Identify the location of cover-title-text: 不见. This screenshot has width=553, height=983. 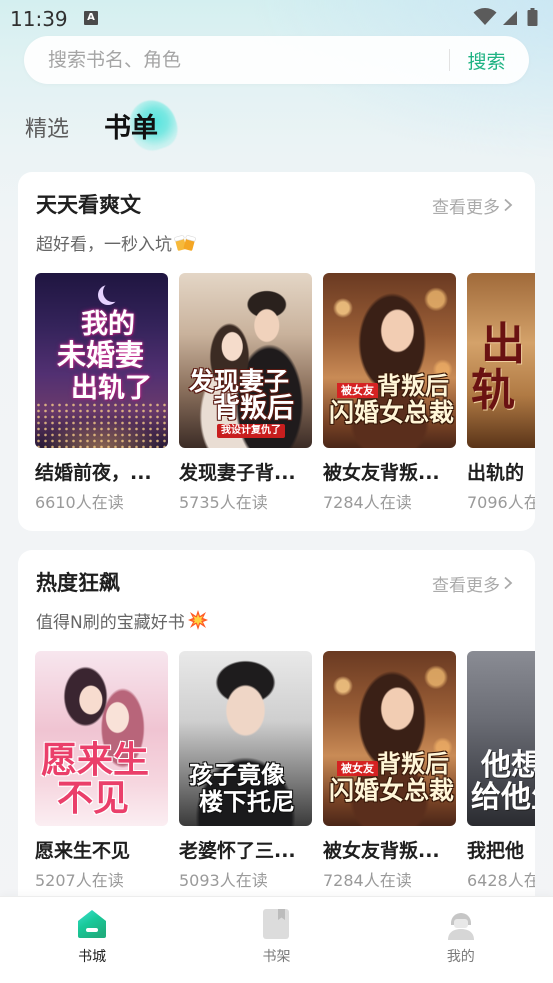
(93, 798).